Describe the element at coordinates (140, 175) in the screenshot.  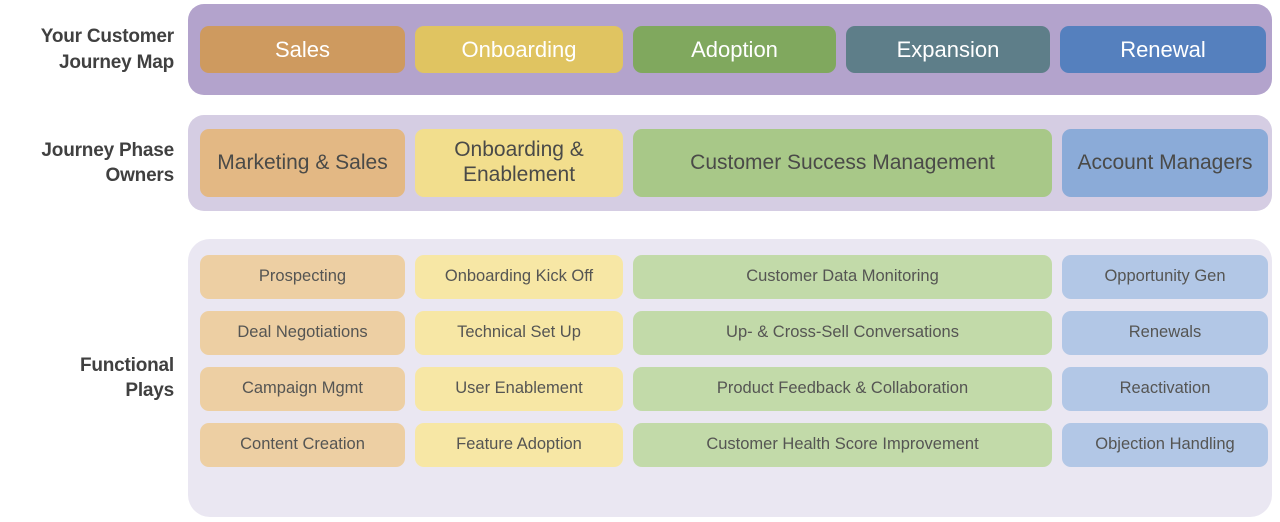
I see `section-label-line-2: Owners` at that location.